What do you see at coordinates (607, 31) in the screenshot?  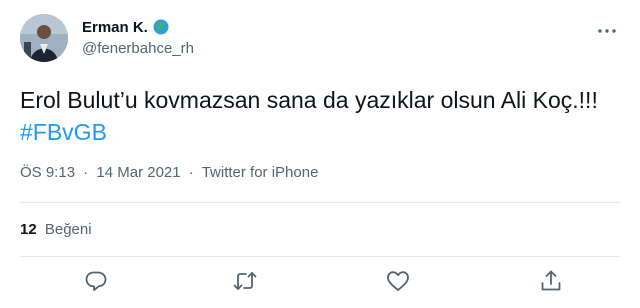 I see `more-icon` at bounding box center [607, 31].